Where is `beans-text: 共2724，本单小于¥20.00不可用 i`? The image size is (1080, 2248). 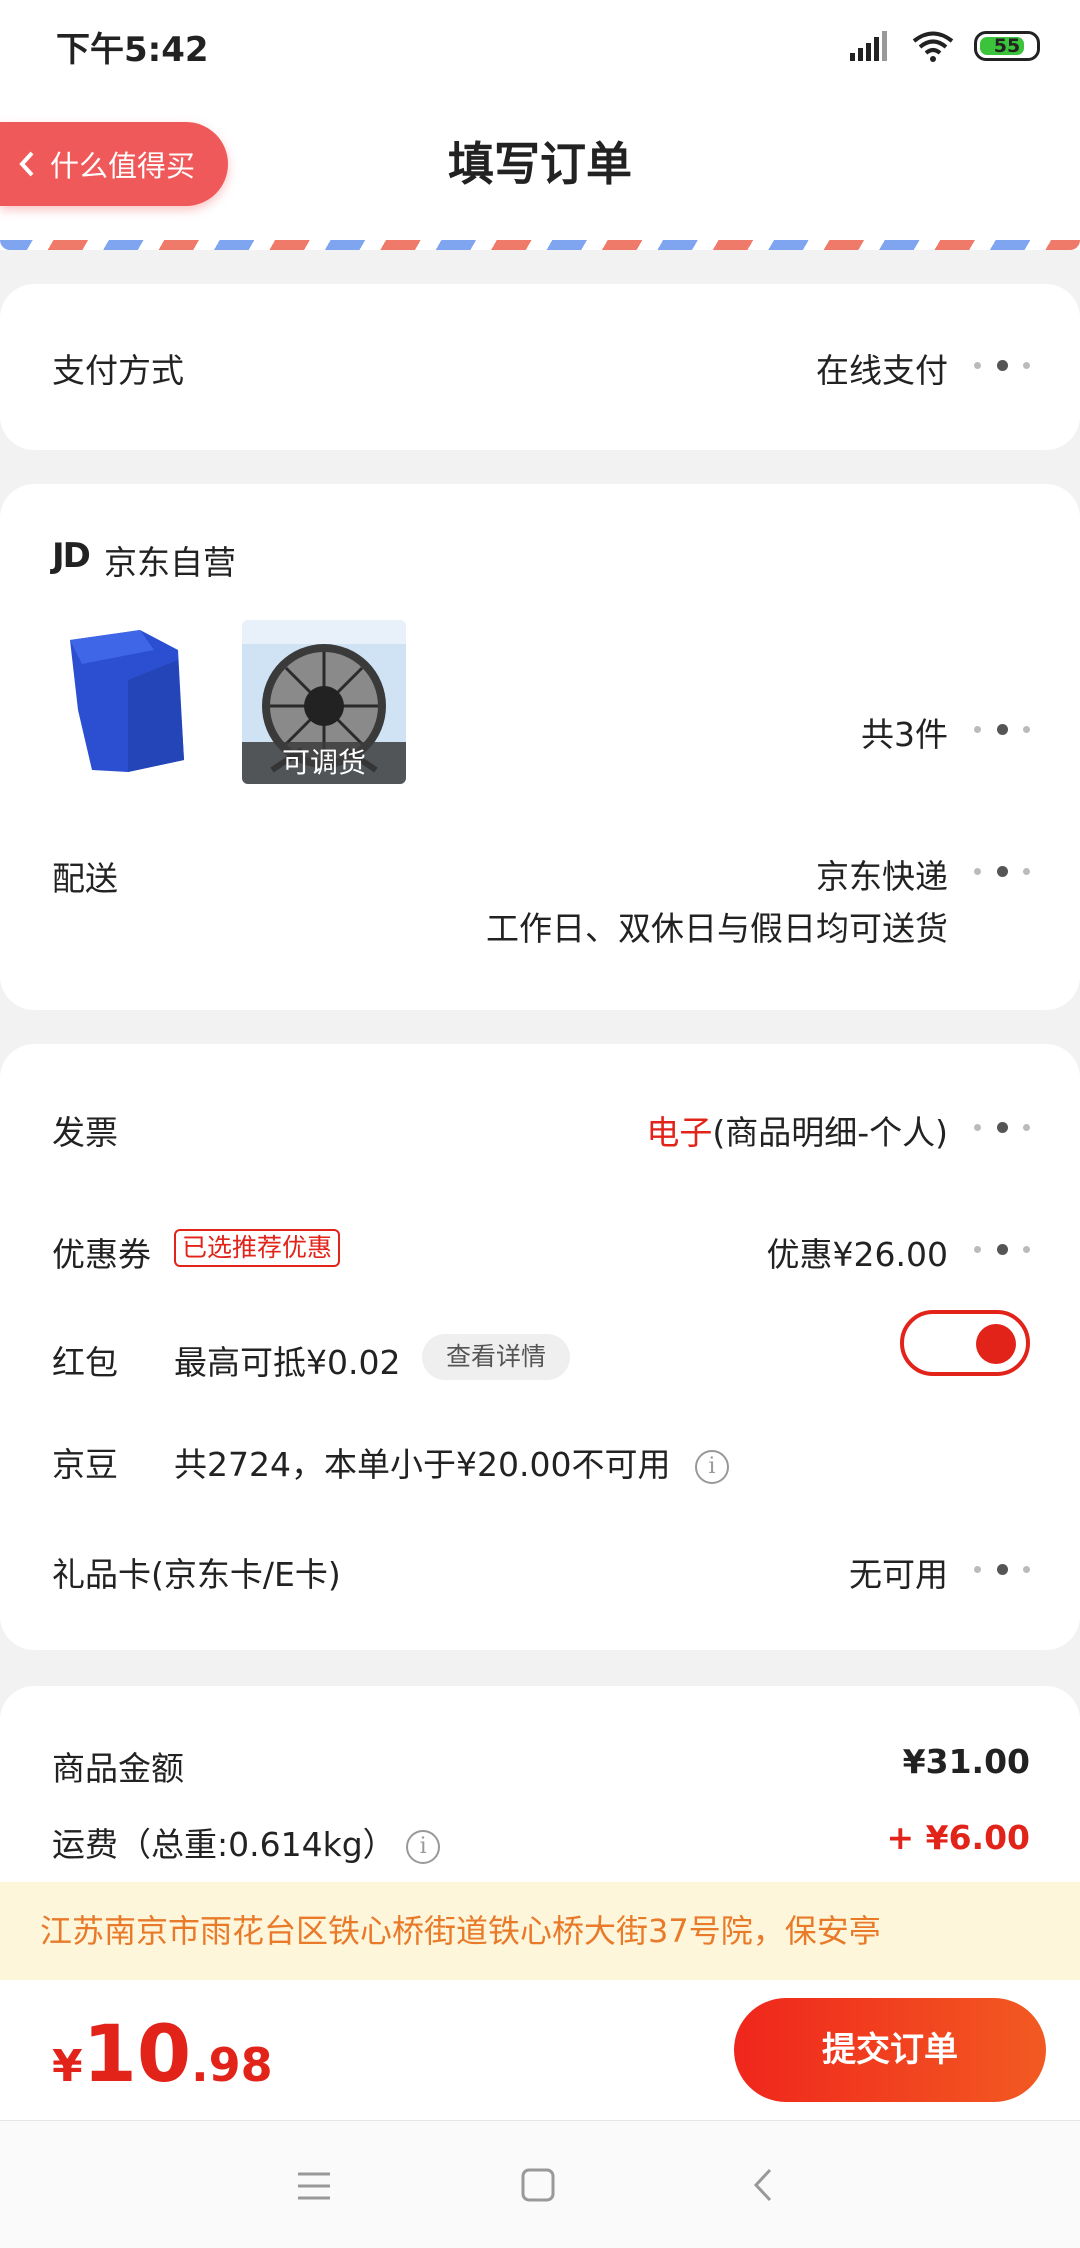
beans-text: 共2724，本单小于¥20.00不可用 i is located at coordinates (451, 1462).